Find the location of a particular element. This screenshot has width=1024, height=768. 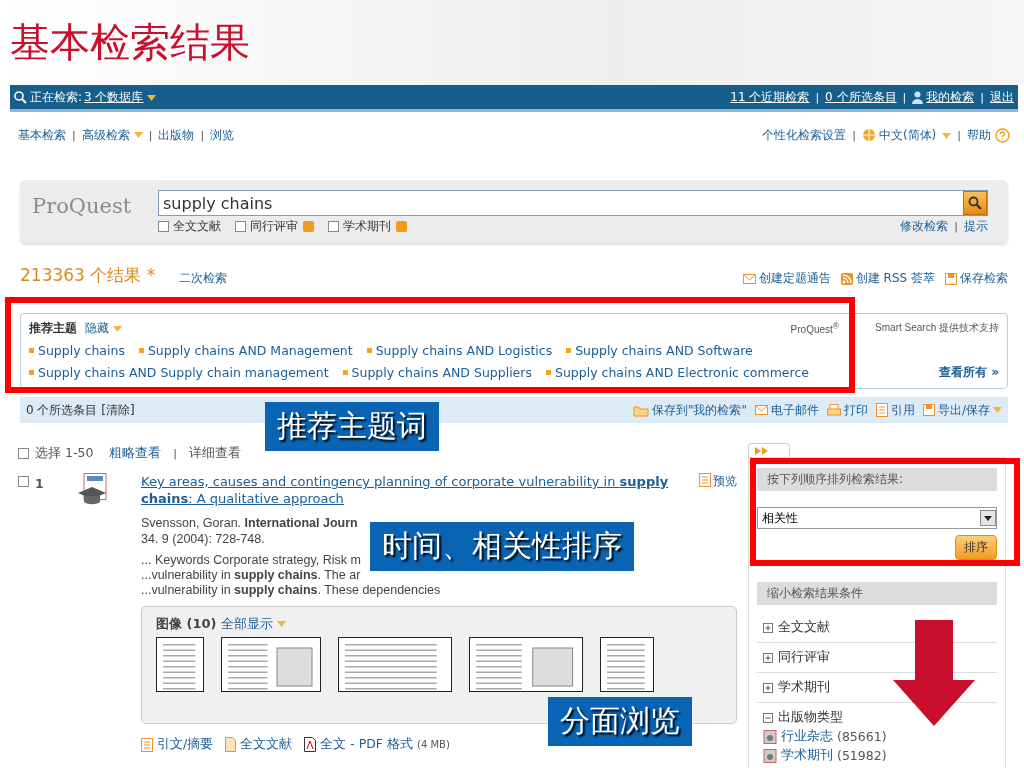

snippet-text: ...vulnerability in supply chains. These dependencies is located at coordinates (291, 590).